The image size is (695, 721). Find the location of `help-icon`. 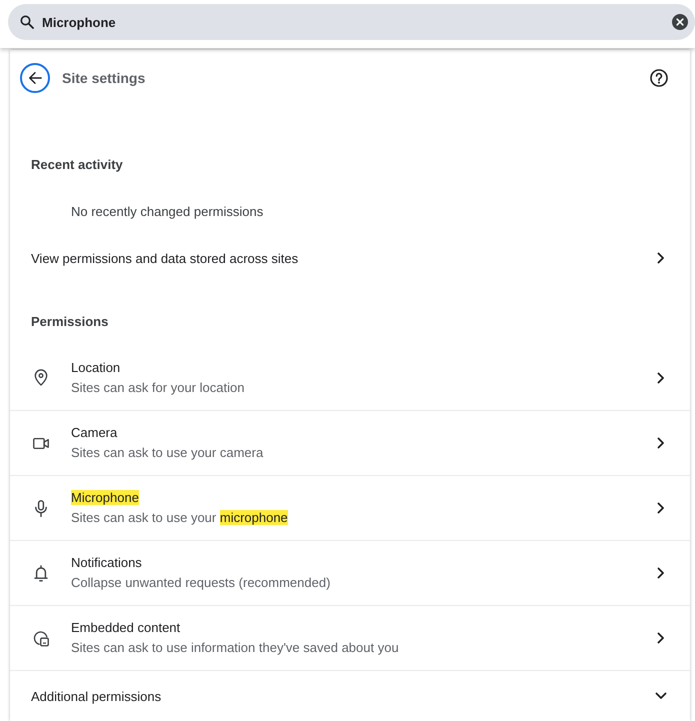

help-icon is located at coordinates (659, 78).